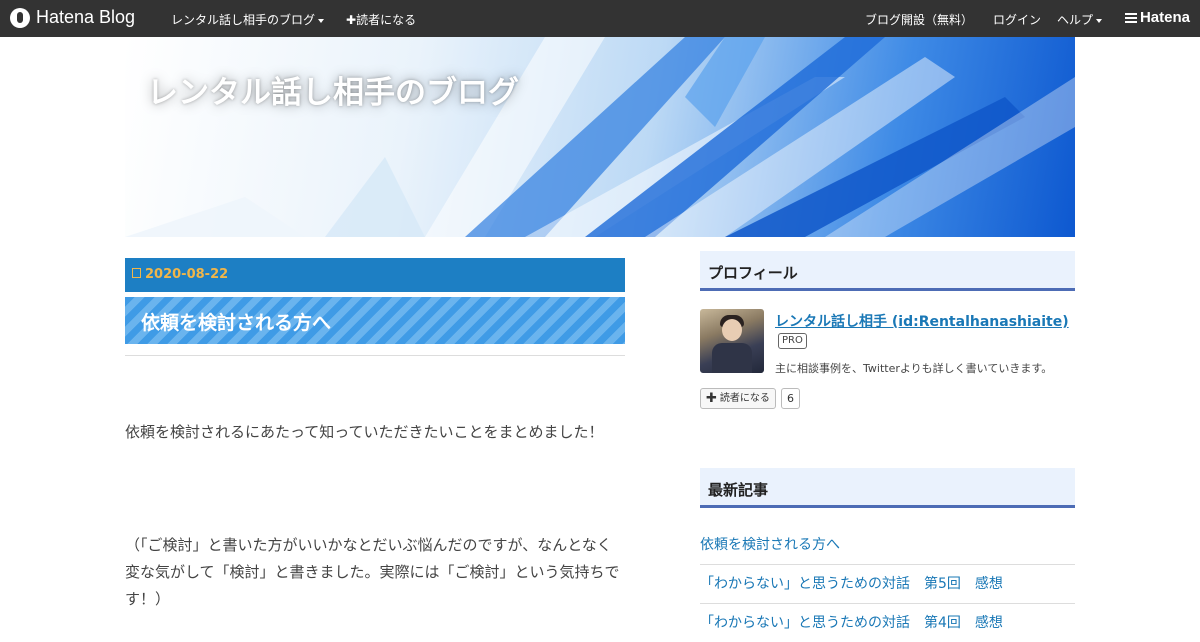 Image resolution: width=1200 pixels, height=642 pixels. Describe the element at coordinates (922, 321) in the screenshot. I see `profile-name-link: レンタル話し相手 (id:Rentalhanashiaite)` at that location.